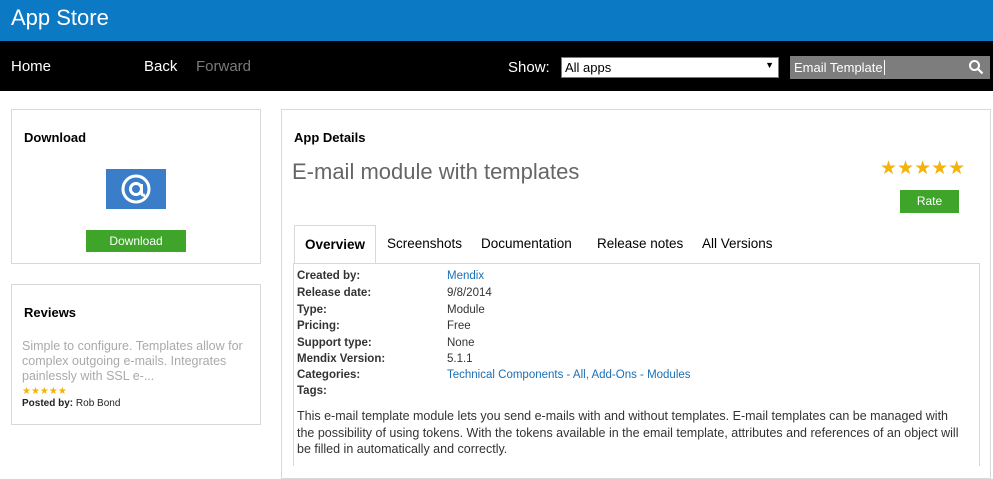 The height and width of the screenshot is (479, 993). Describe the element at coordinates (769, 65) in the screenshot. I see `chevron-down-icon: ▼` at that location.